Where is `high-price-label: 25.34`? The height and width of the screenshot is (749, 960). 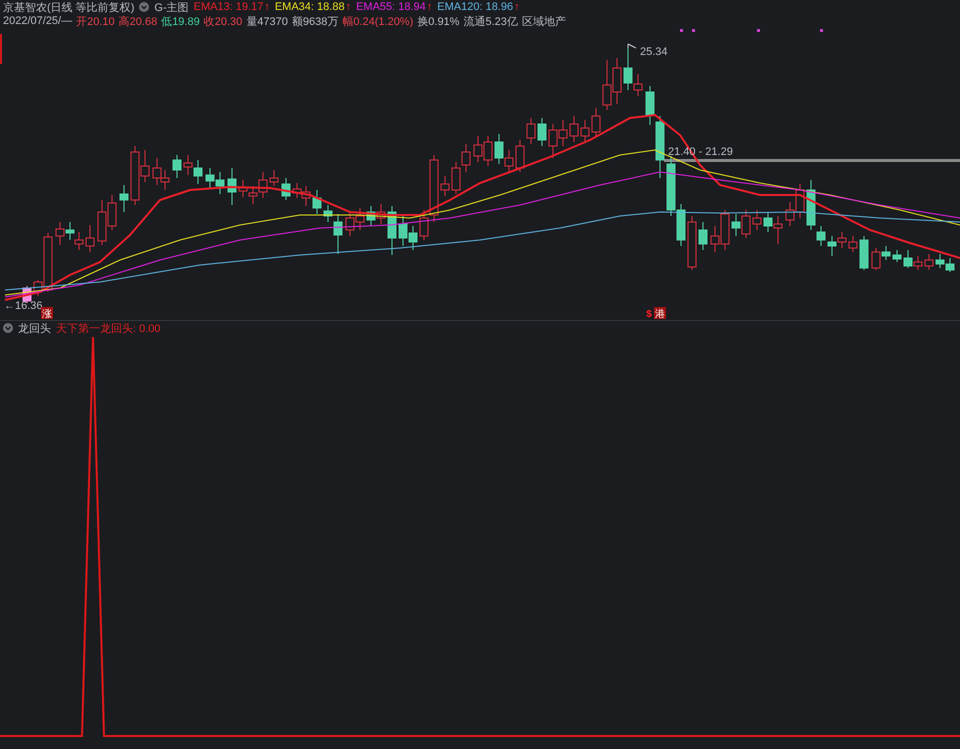
high-price-label: 25.34 is located at coordinates (654, 52).